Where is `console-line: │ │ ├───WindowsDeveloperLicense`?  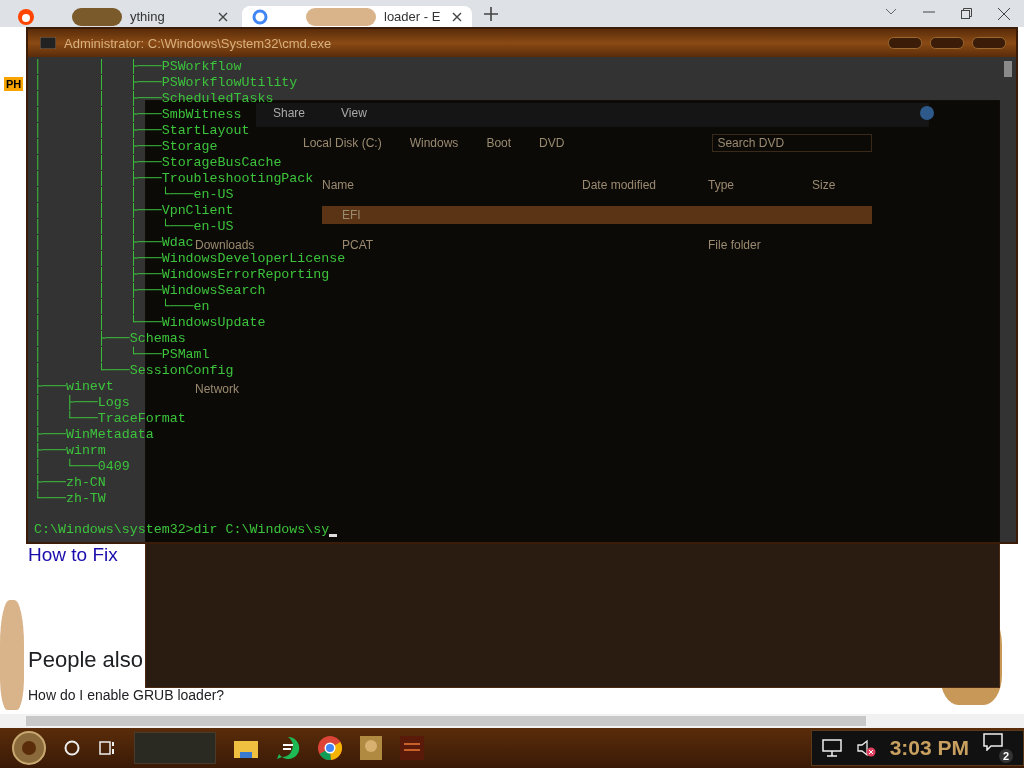
console-line: │ │ ├───WindowsDeveloperLicense is located at coordinates (190, 258).